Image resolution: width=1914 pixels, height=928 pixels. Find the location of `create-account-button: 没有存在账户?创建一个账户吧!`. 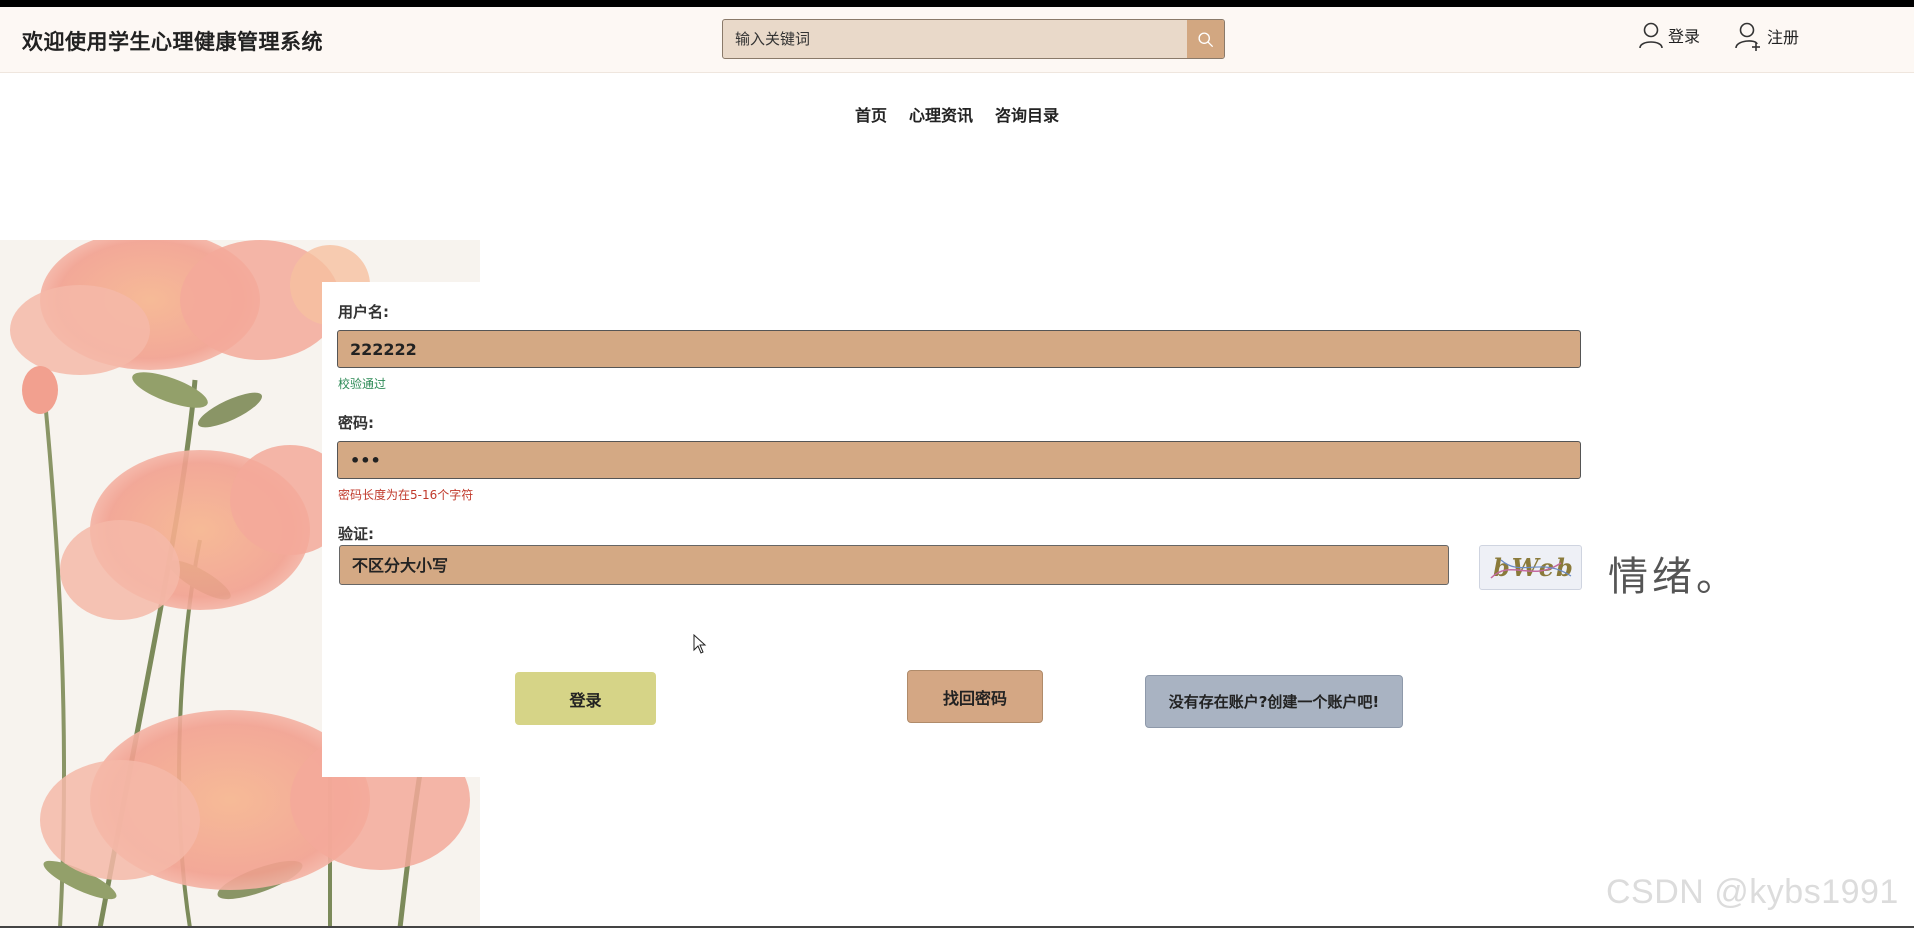

create-account-button: 没有存在账户?创建一个账户吧! is located at coordinates (1274, 701).